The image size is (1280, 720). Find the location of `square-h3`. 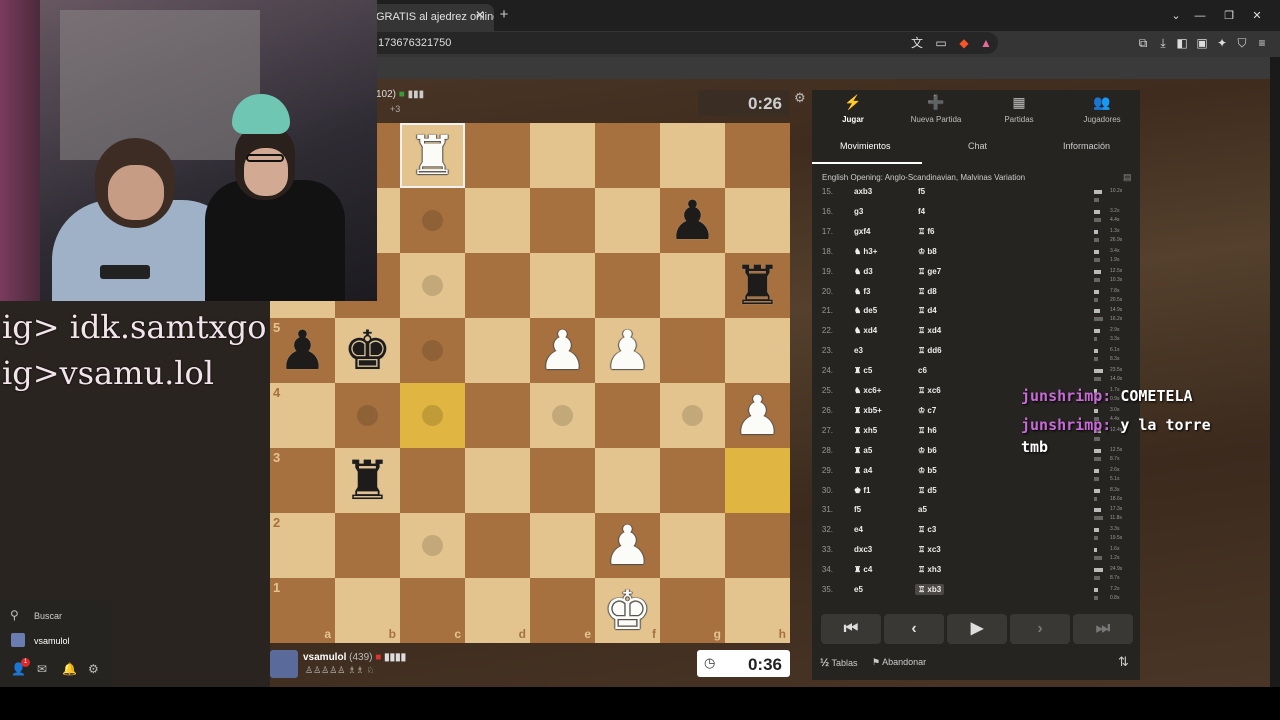

square-h3 is located at coordinates (757, 480).